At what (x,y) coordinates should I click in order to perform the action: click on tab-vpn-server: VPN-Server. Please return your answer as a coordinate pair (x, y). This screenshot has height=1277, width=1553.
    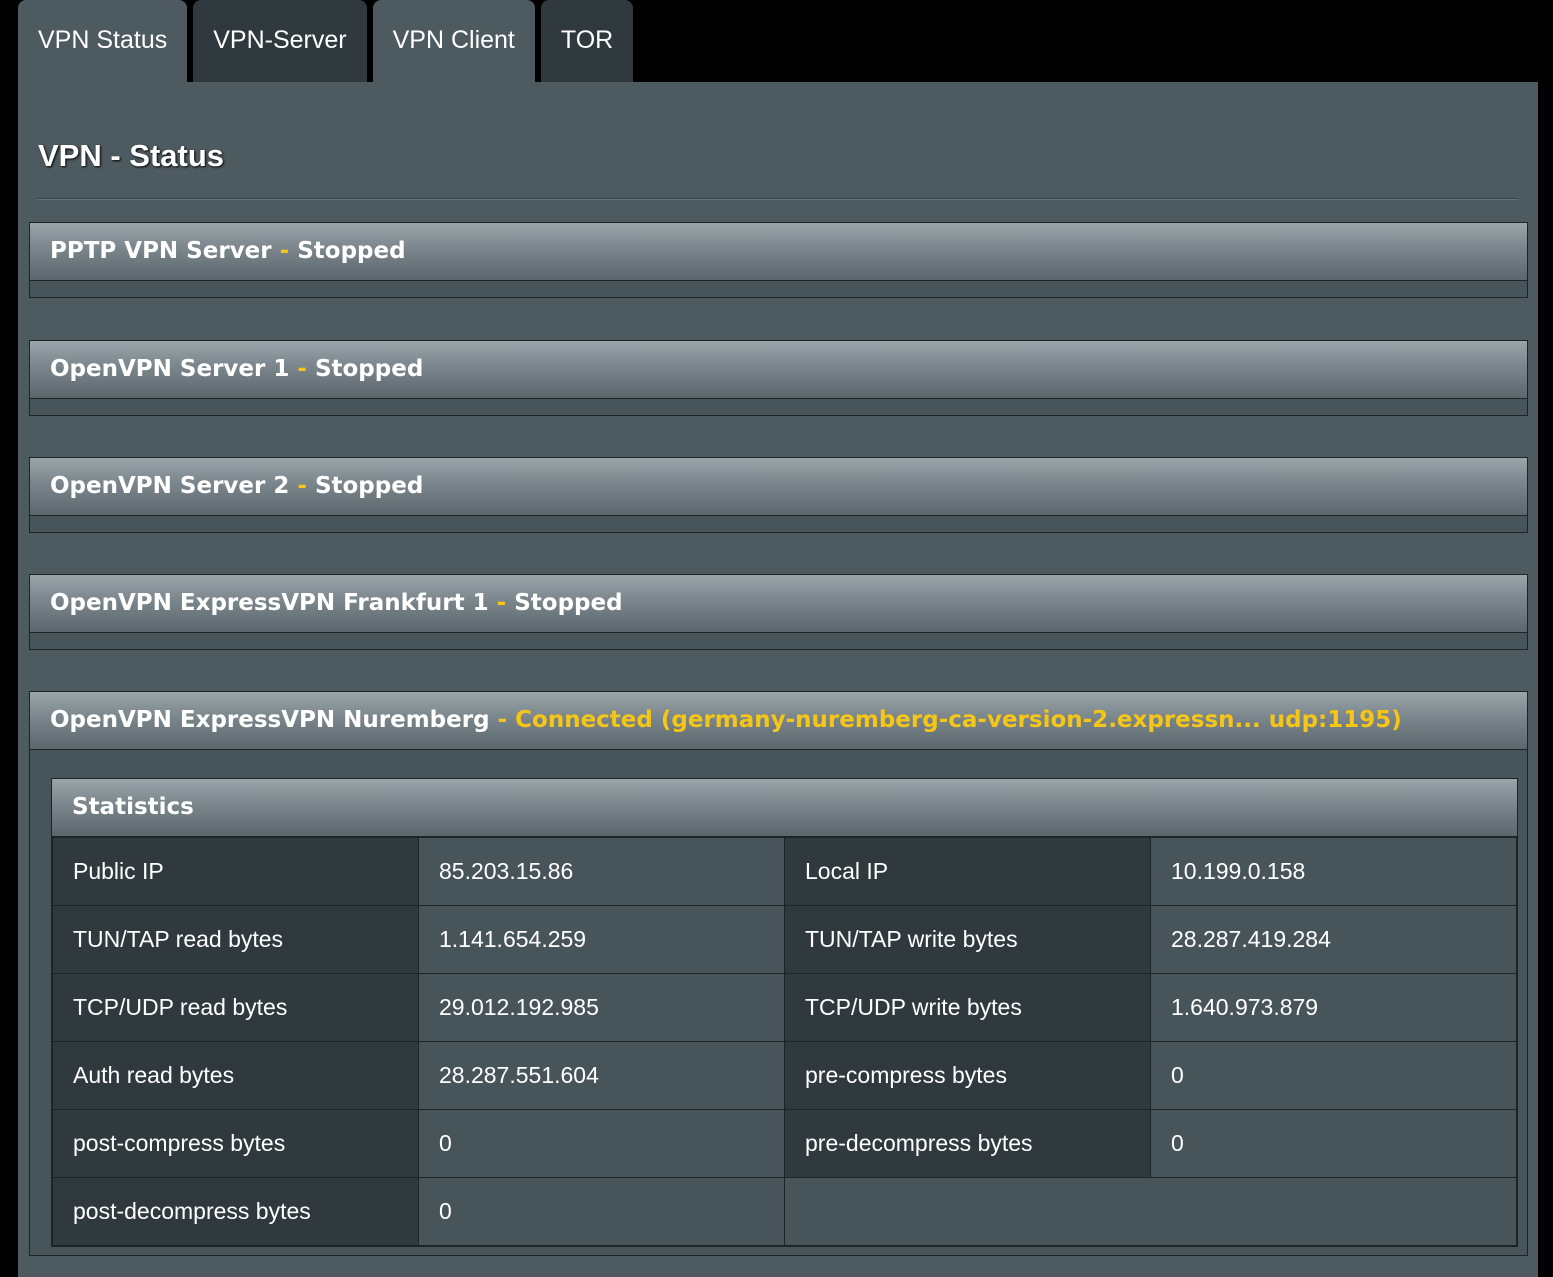
    Looking at the image, I should click on (280, 41).